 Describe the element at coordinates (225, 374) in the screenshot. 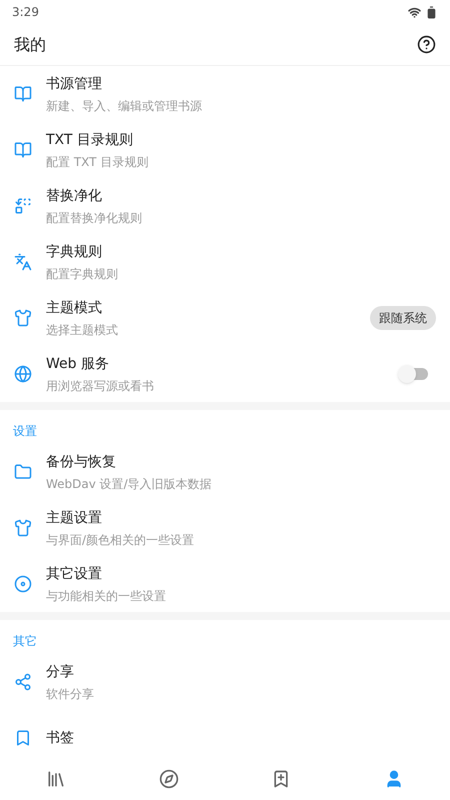

I see `settings-item: Web 服务 用浏览器写源或看书` at that location.